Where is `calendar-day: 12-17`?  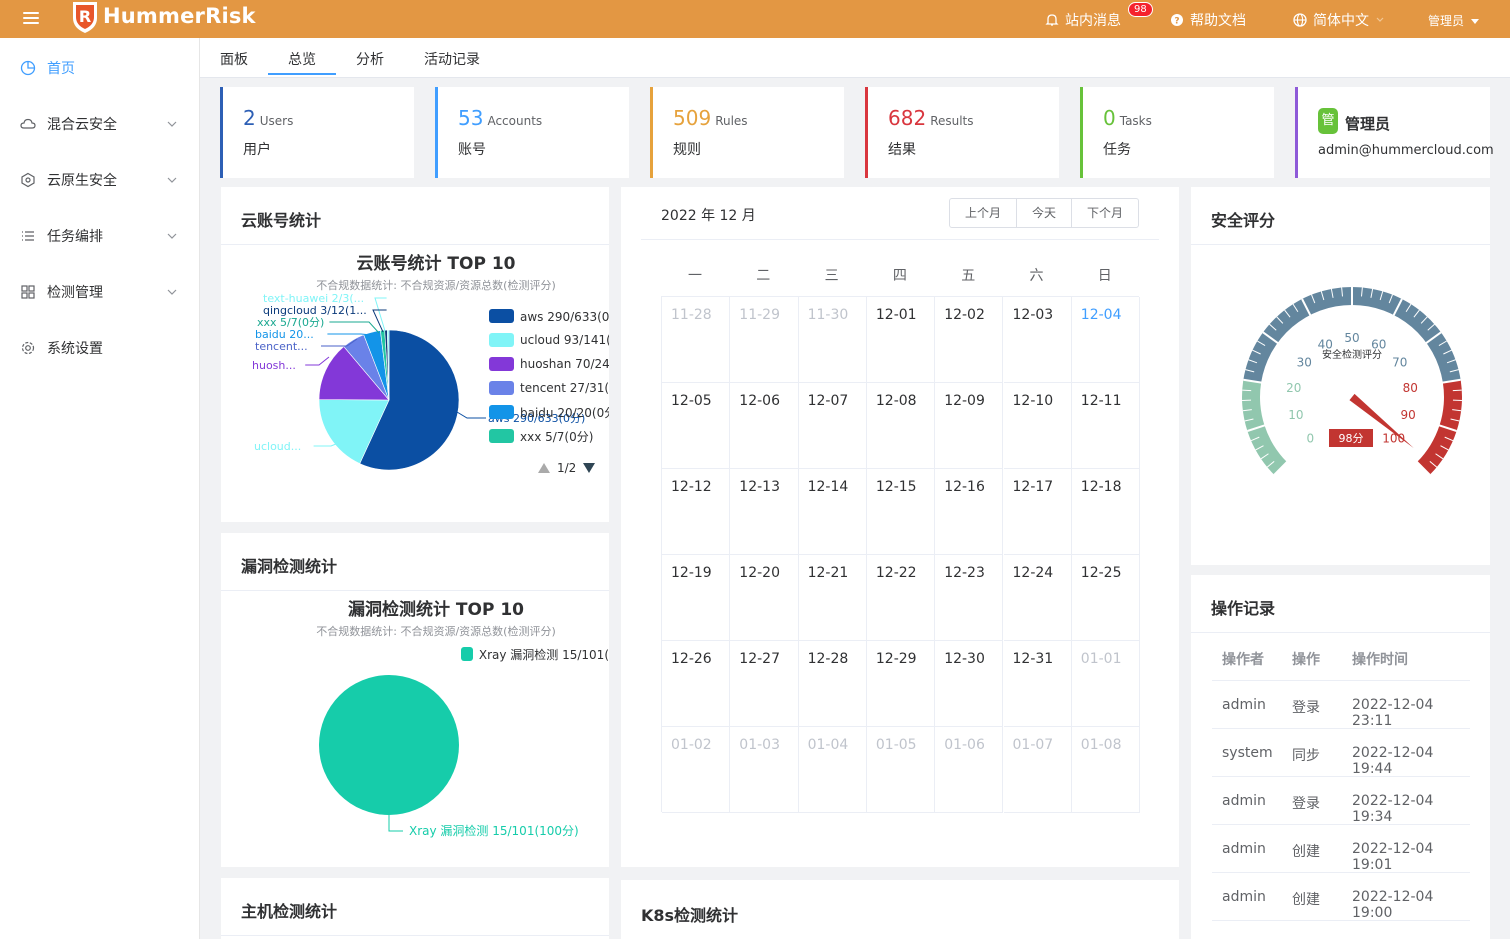 calendar-day: 12-17 is located at coordinates (1037, 512).